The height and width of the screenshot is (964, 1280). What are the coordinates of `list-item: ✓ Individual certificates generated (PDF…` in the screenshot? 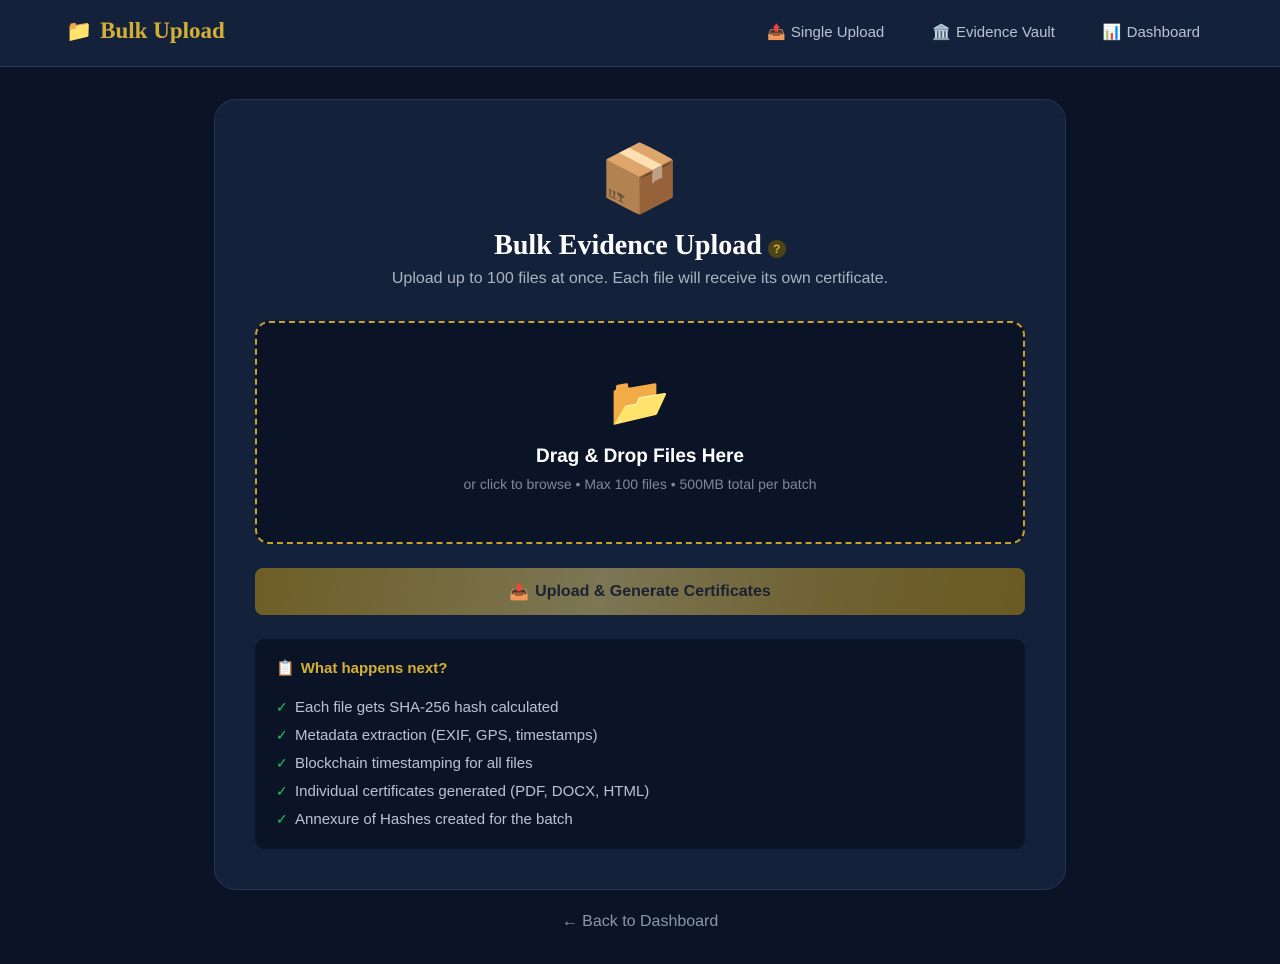 It's located at (462, 791).